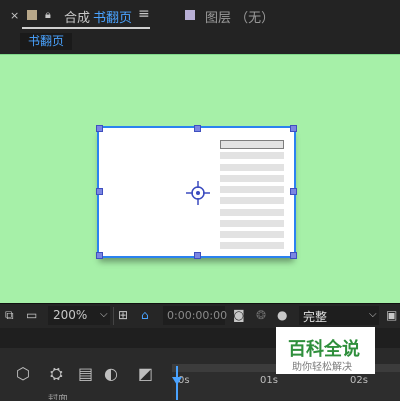  What do you see at coordinates (32, 15) in the screenshot?
I see `comp-color-swatch-icon` at bounding box center [32, 15].